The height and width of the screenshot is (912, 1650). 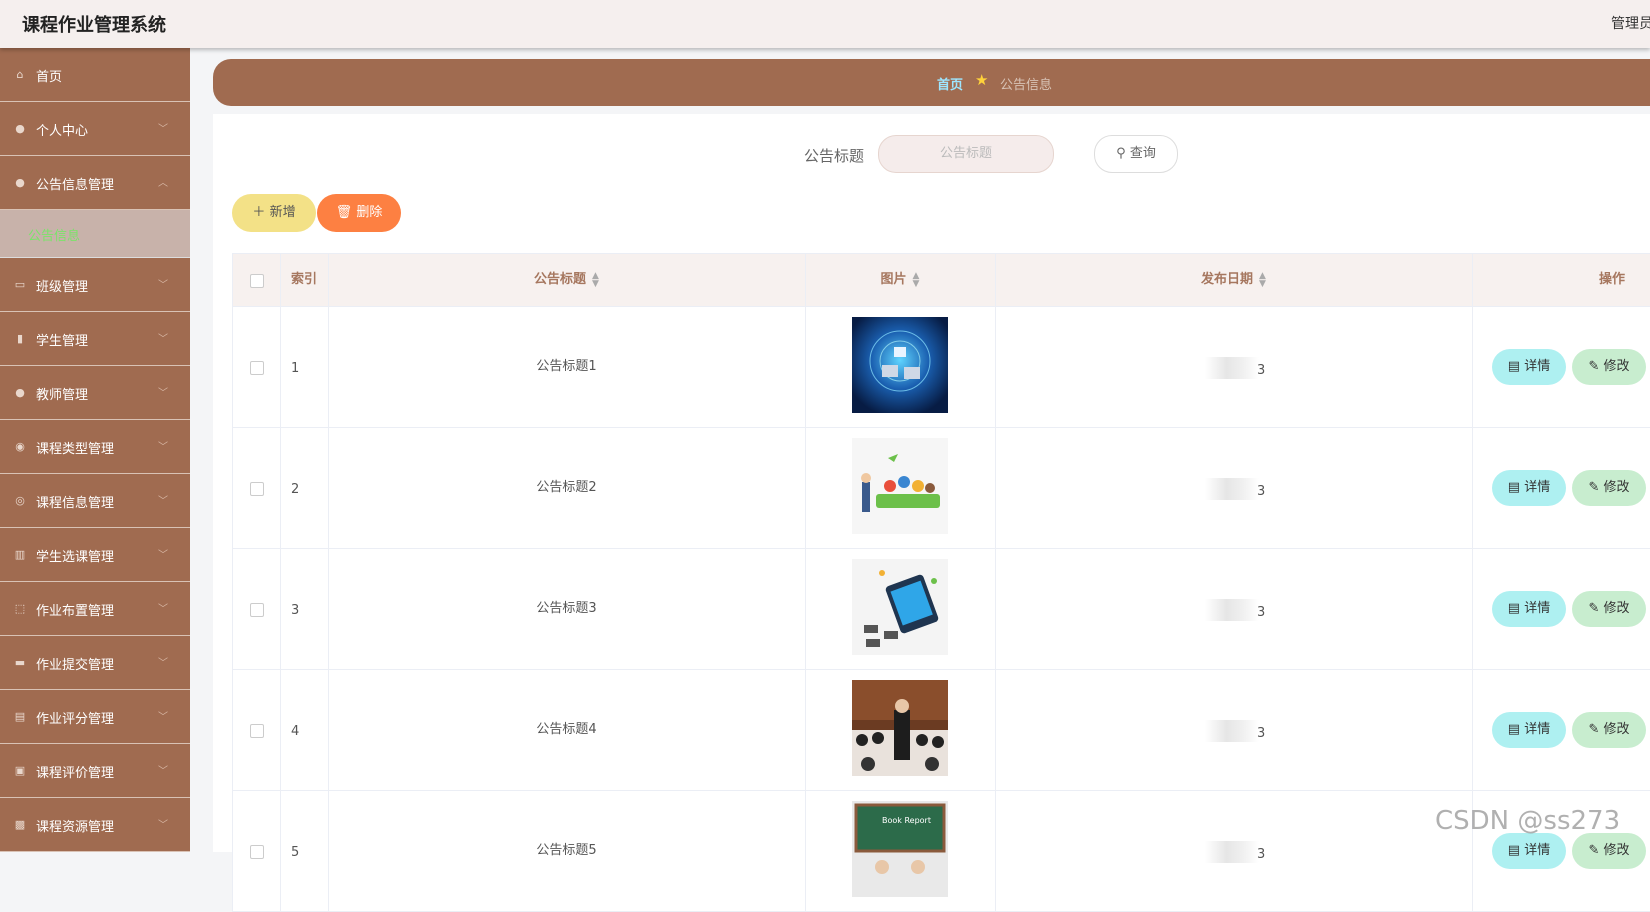 I want to click on row-index: 4, so click(x=295, y=731).